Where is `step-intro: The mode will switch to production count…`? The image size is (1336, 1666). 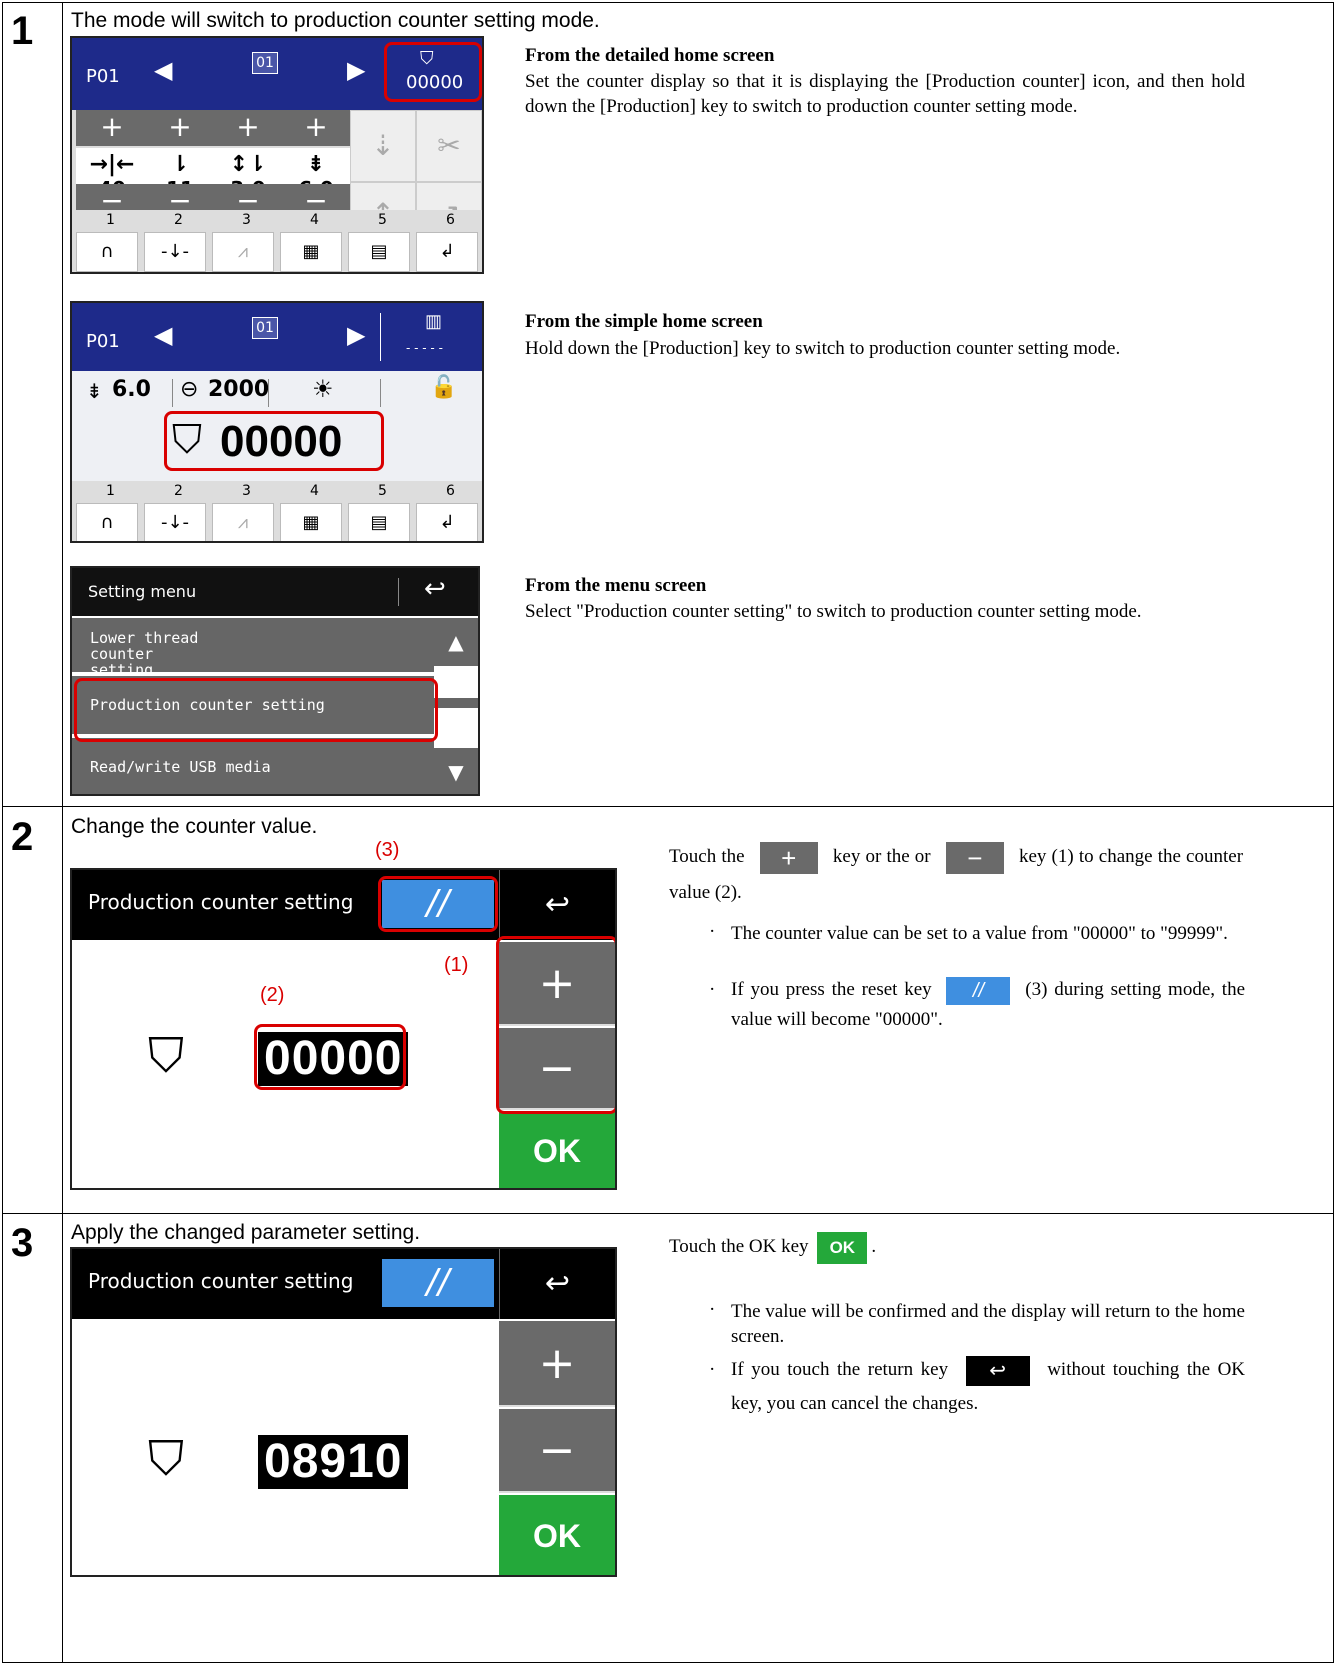 step-intro: The mode will switch to production count… is located at coordinates (335, 20).